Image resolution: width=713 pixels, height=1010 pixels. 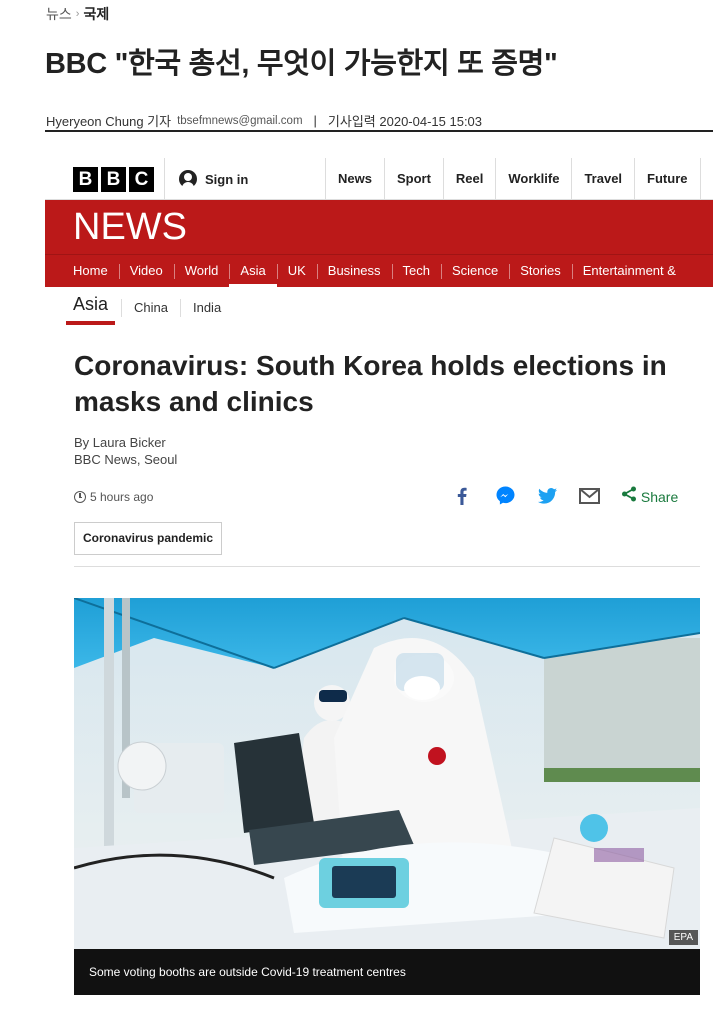 I want to click on time-label: 5 hours ago, so click(x=122, y=497).